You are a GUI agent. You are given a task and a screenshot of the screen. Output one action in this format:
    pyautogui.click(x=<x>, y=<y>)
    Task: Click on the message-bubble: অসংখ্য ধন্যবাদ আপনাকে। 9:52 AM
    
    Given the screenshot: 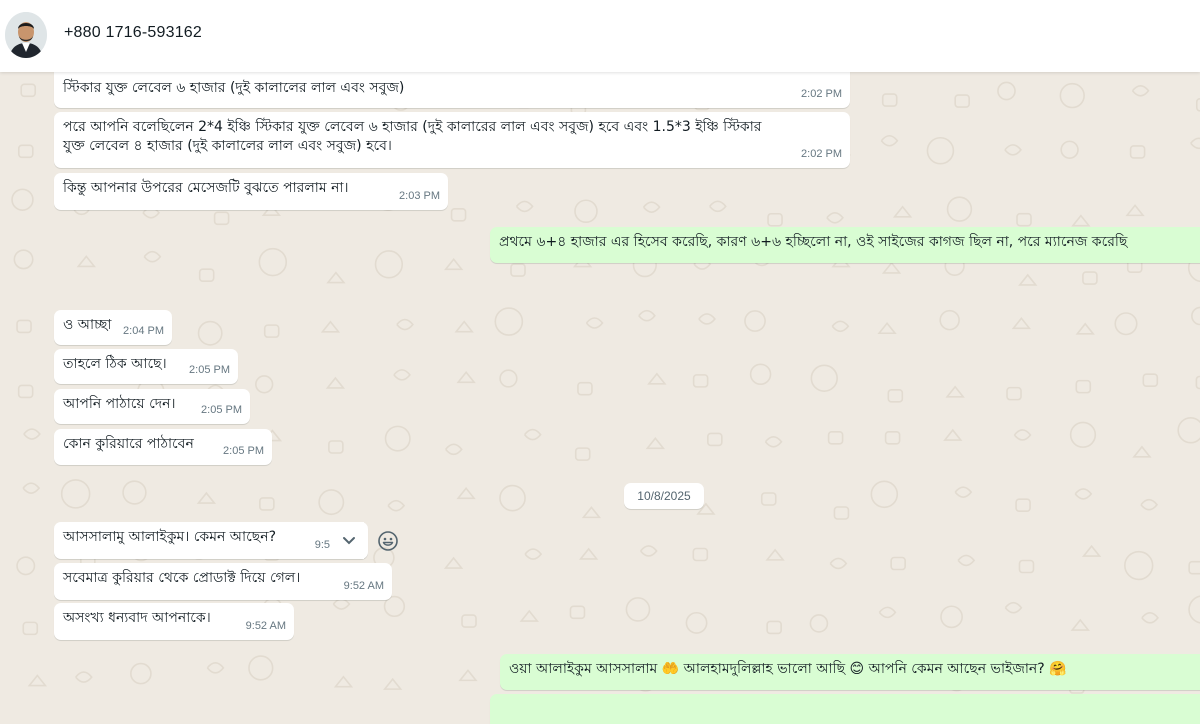 What is the action you would take?
    pyautogui.click(x=174, y=621)
    